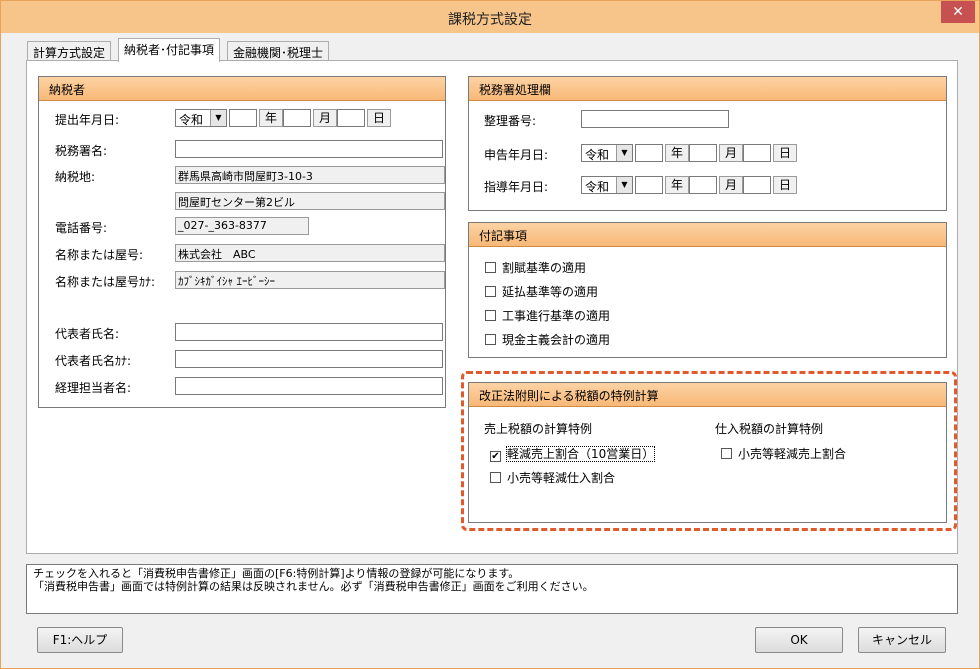 The image size is (980, 669). I want to click on checkbox-label: 延払基準等の適用, so click(550, 292).